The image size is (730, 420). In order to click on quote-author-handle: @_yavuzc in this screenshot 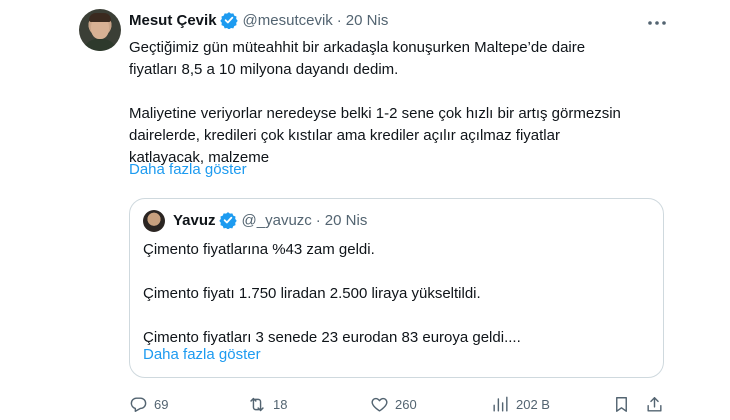, I will do `click(276, 220)`.